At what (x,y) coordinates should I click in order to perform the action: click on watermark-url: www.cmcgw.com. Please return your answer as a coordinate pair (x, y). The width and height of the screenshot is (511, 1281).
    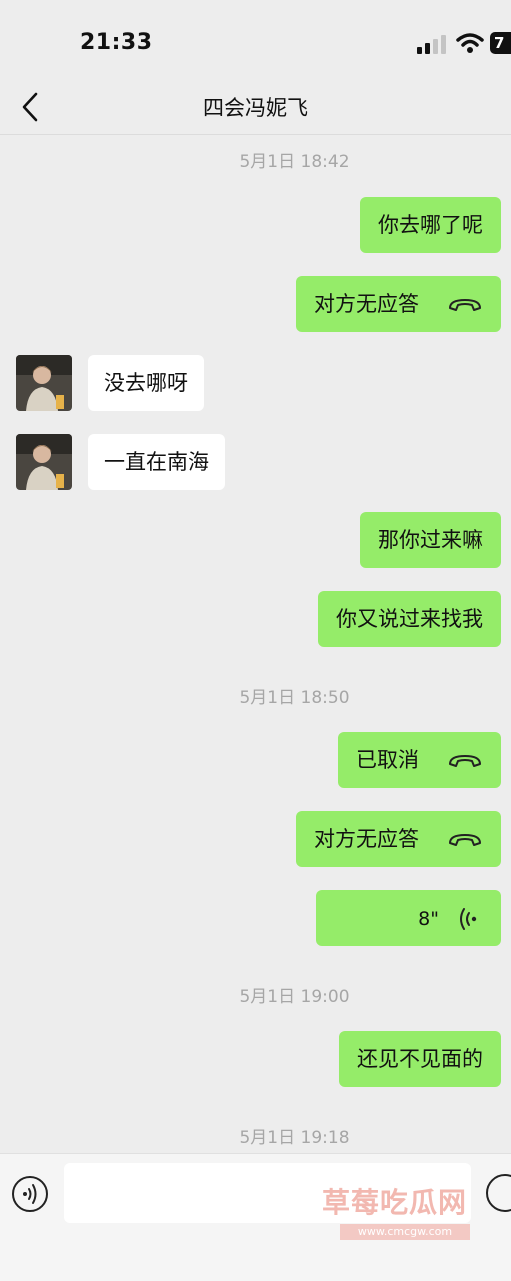
    Looking at the image, I should click on (405, 1232).